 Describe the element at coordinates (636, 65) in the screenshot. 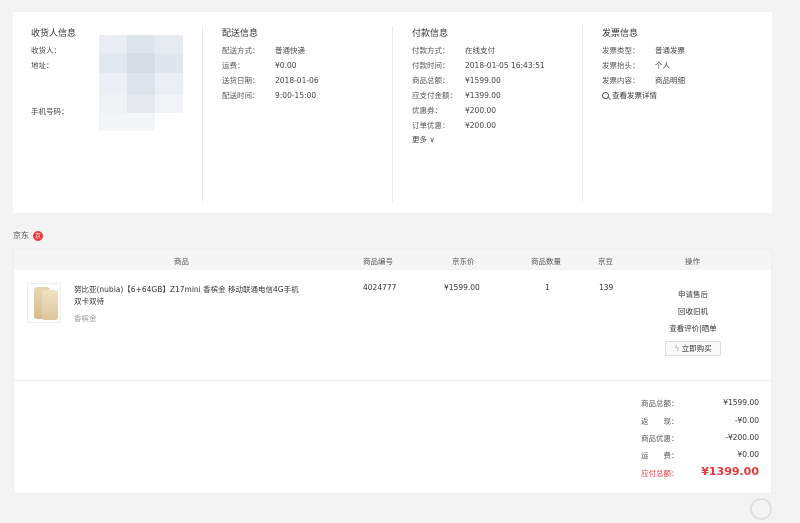

I see `invoice-header: 发票抬头： 个人` at that location.